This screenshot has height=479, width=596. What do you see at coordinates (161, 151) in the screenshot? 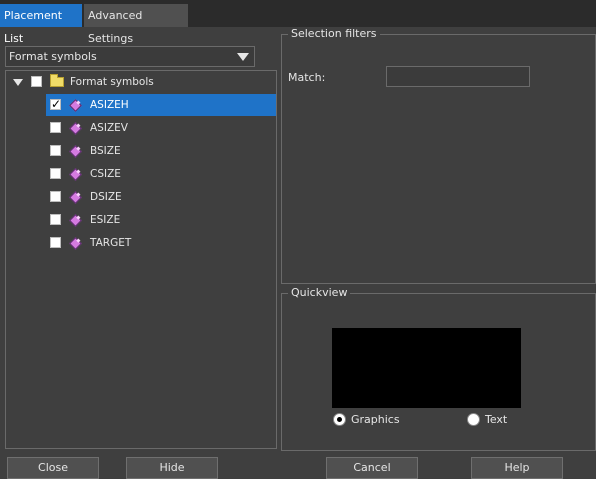
I see `tree-item-bsize: BSIZE` at bounding box center [161, 151].